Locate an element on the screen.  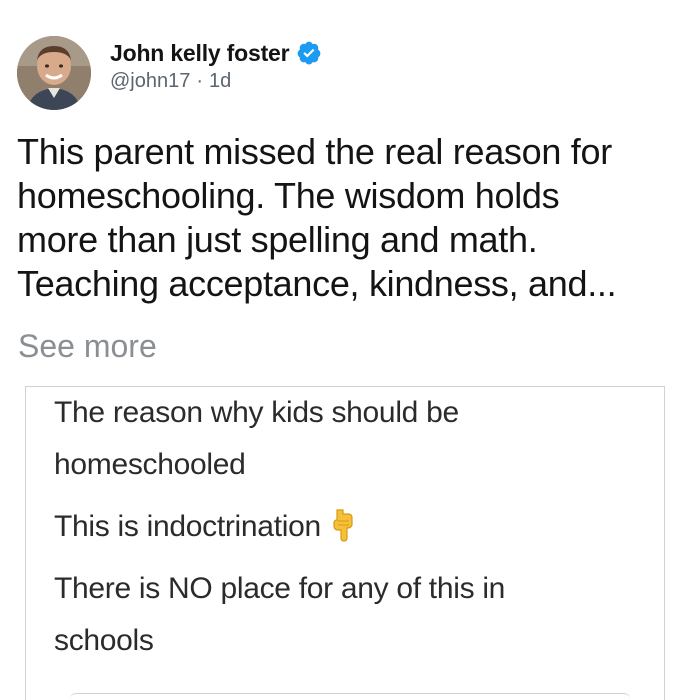
embedded-text-line: schools is located at coordinates (104, 640).